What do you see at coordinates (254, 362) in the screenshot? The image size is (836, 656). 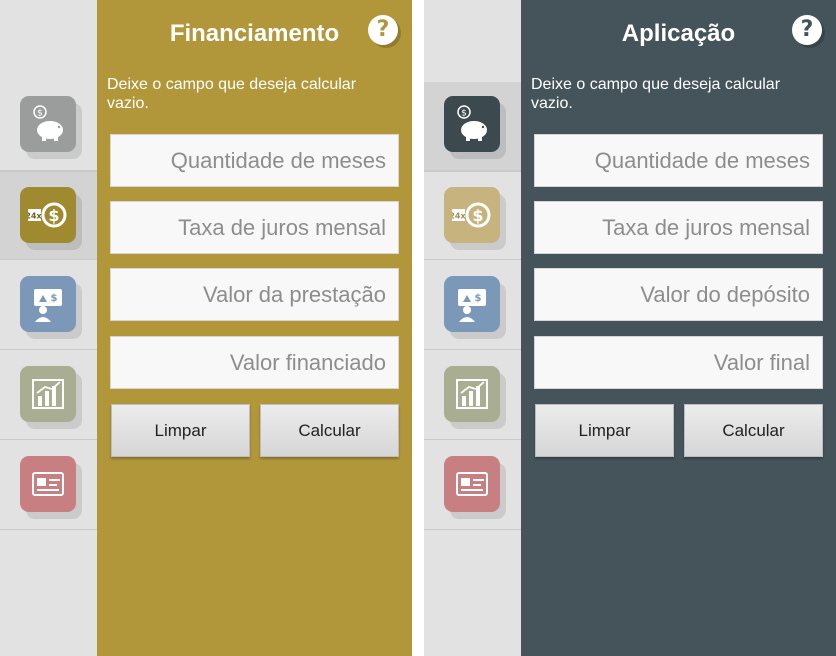 I see `financed-value-input` at bounding box center [254, 362].